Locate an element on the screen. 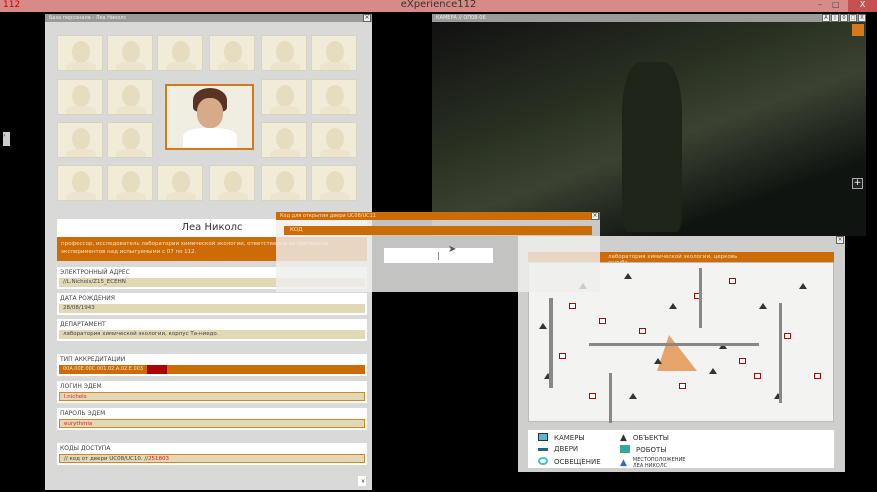  app-title: eXperience112 is located at coordinates (438, 5).